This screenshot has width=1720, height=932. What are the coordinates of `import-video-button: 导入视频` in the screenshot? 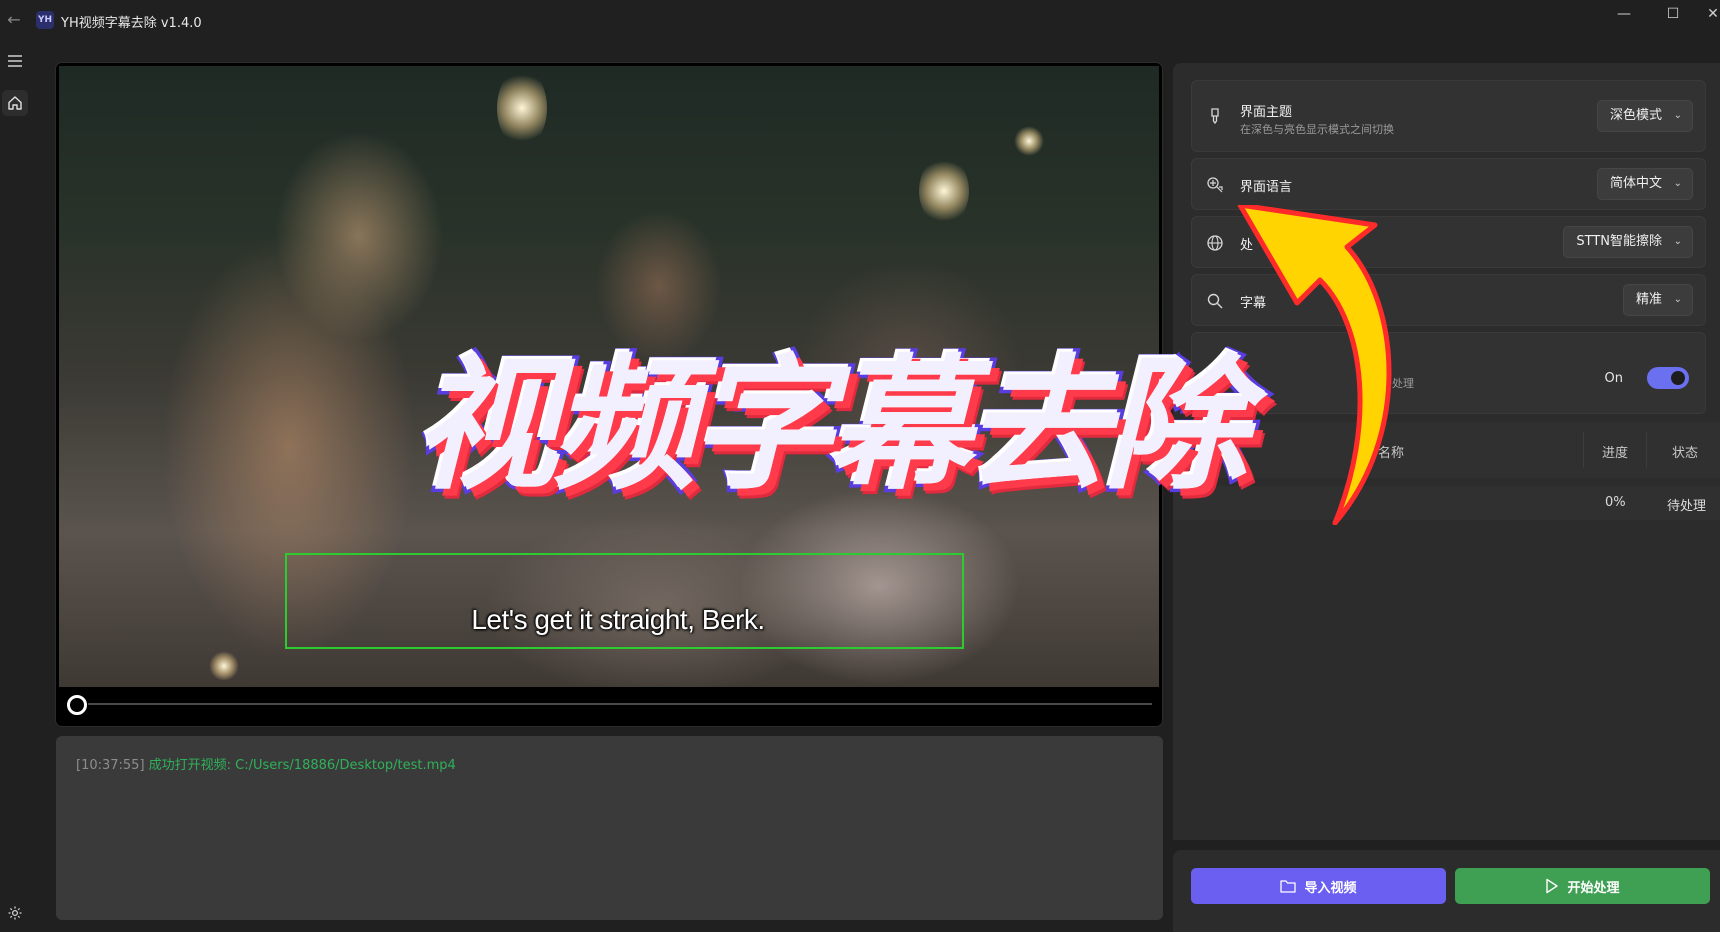 It's located at (1318, 886).